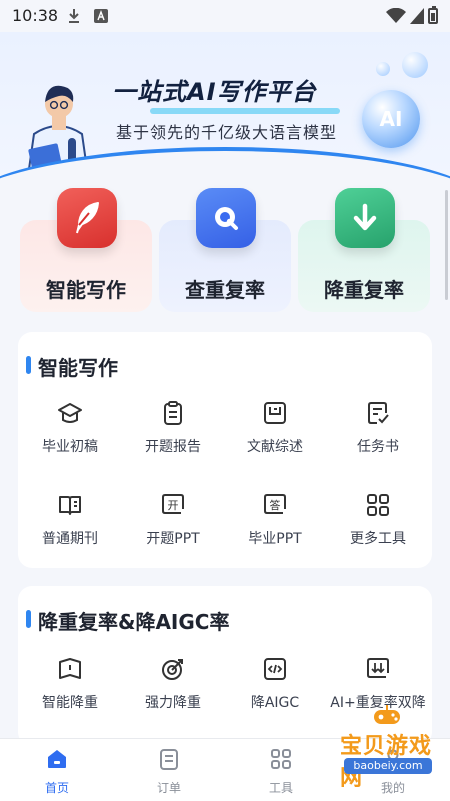  Describe the element at coordinates (56, 788) in the screenshot. I see `tab-label: 首页` at that location.